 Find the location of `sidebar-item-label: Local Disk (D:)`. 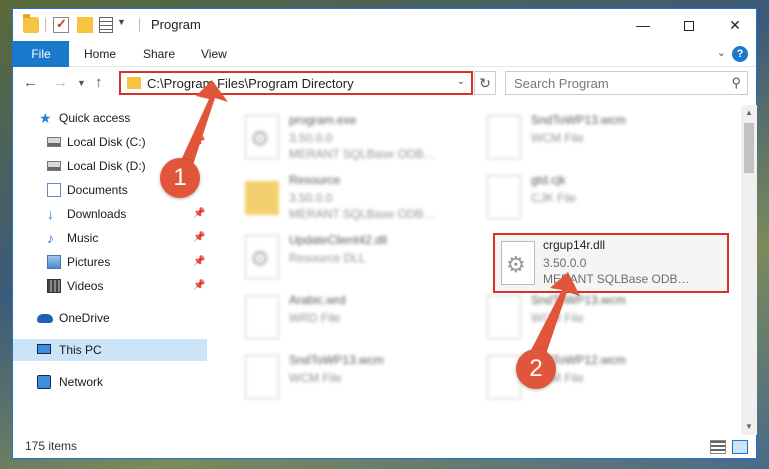

sidebar-item-label: Local Disk (D:) is located at coordinates (106, 166).